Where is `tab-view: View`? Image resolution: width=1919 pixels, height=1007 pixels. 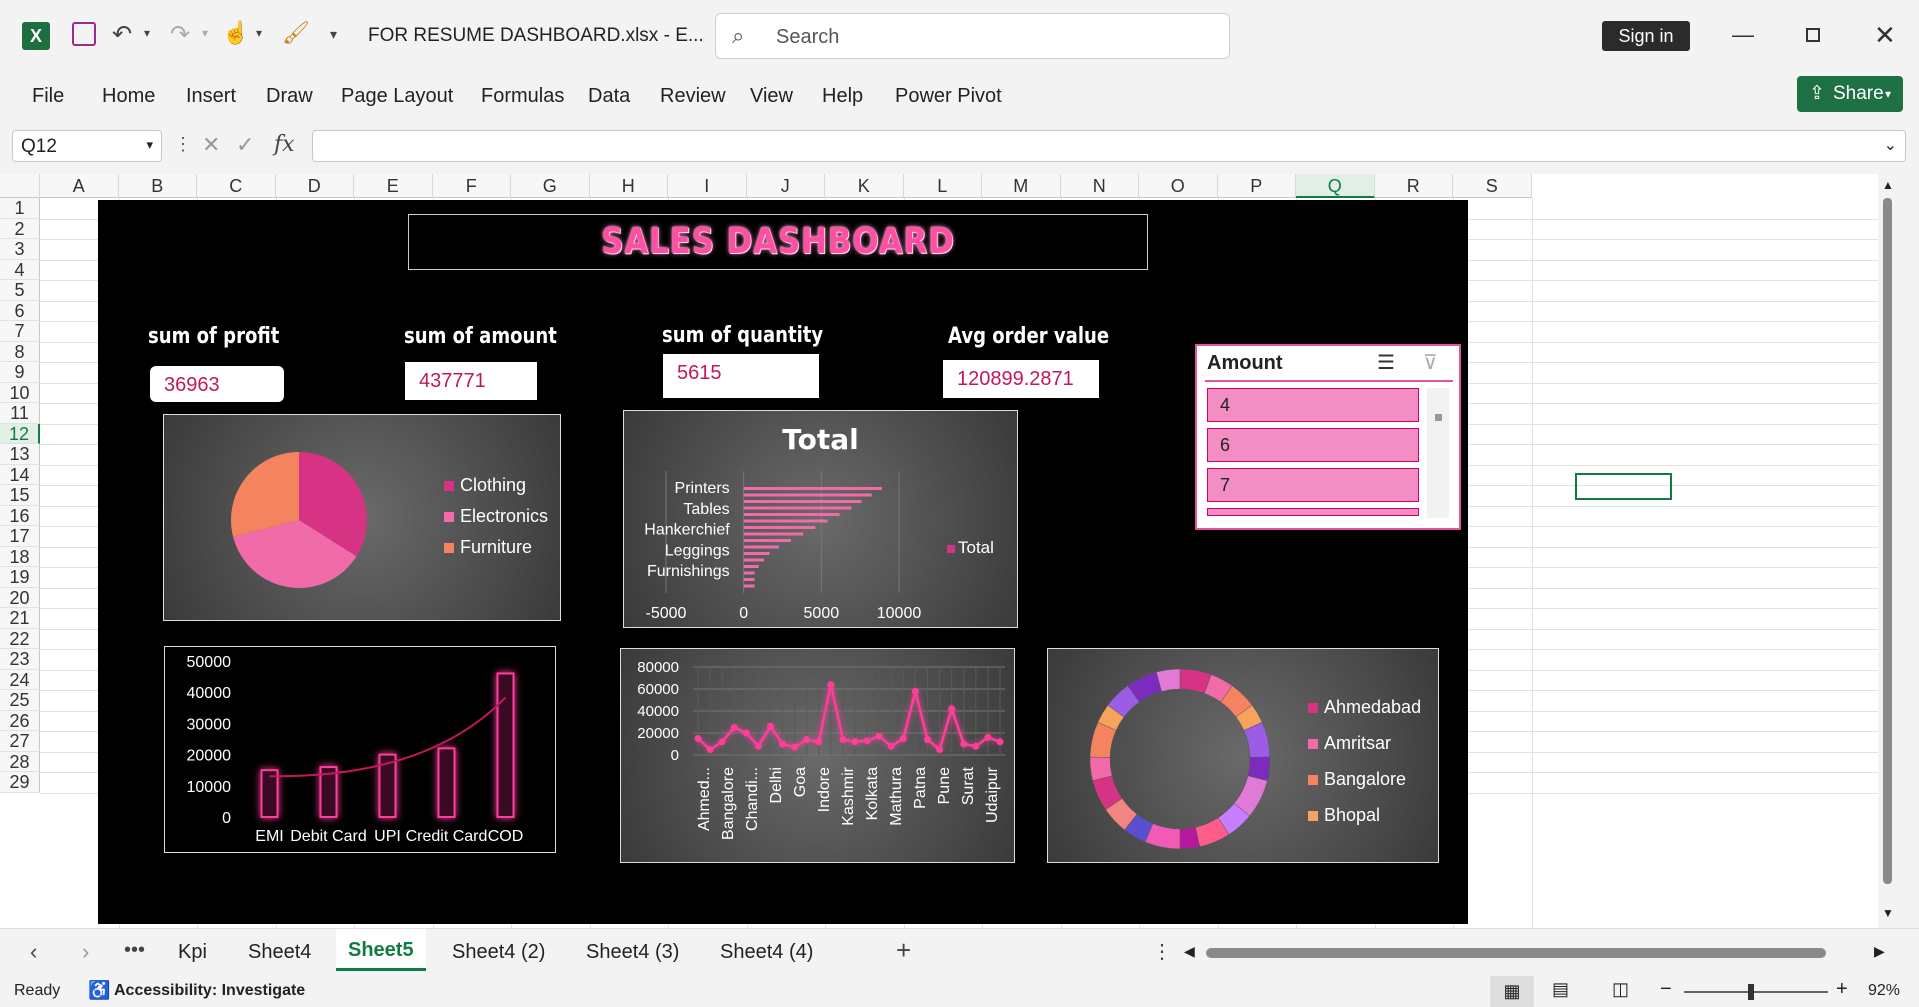
tab-view: View is located at coordinates (771, 96).